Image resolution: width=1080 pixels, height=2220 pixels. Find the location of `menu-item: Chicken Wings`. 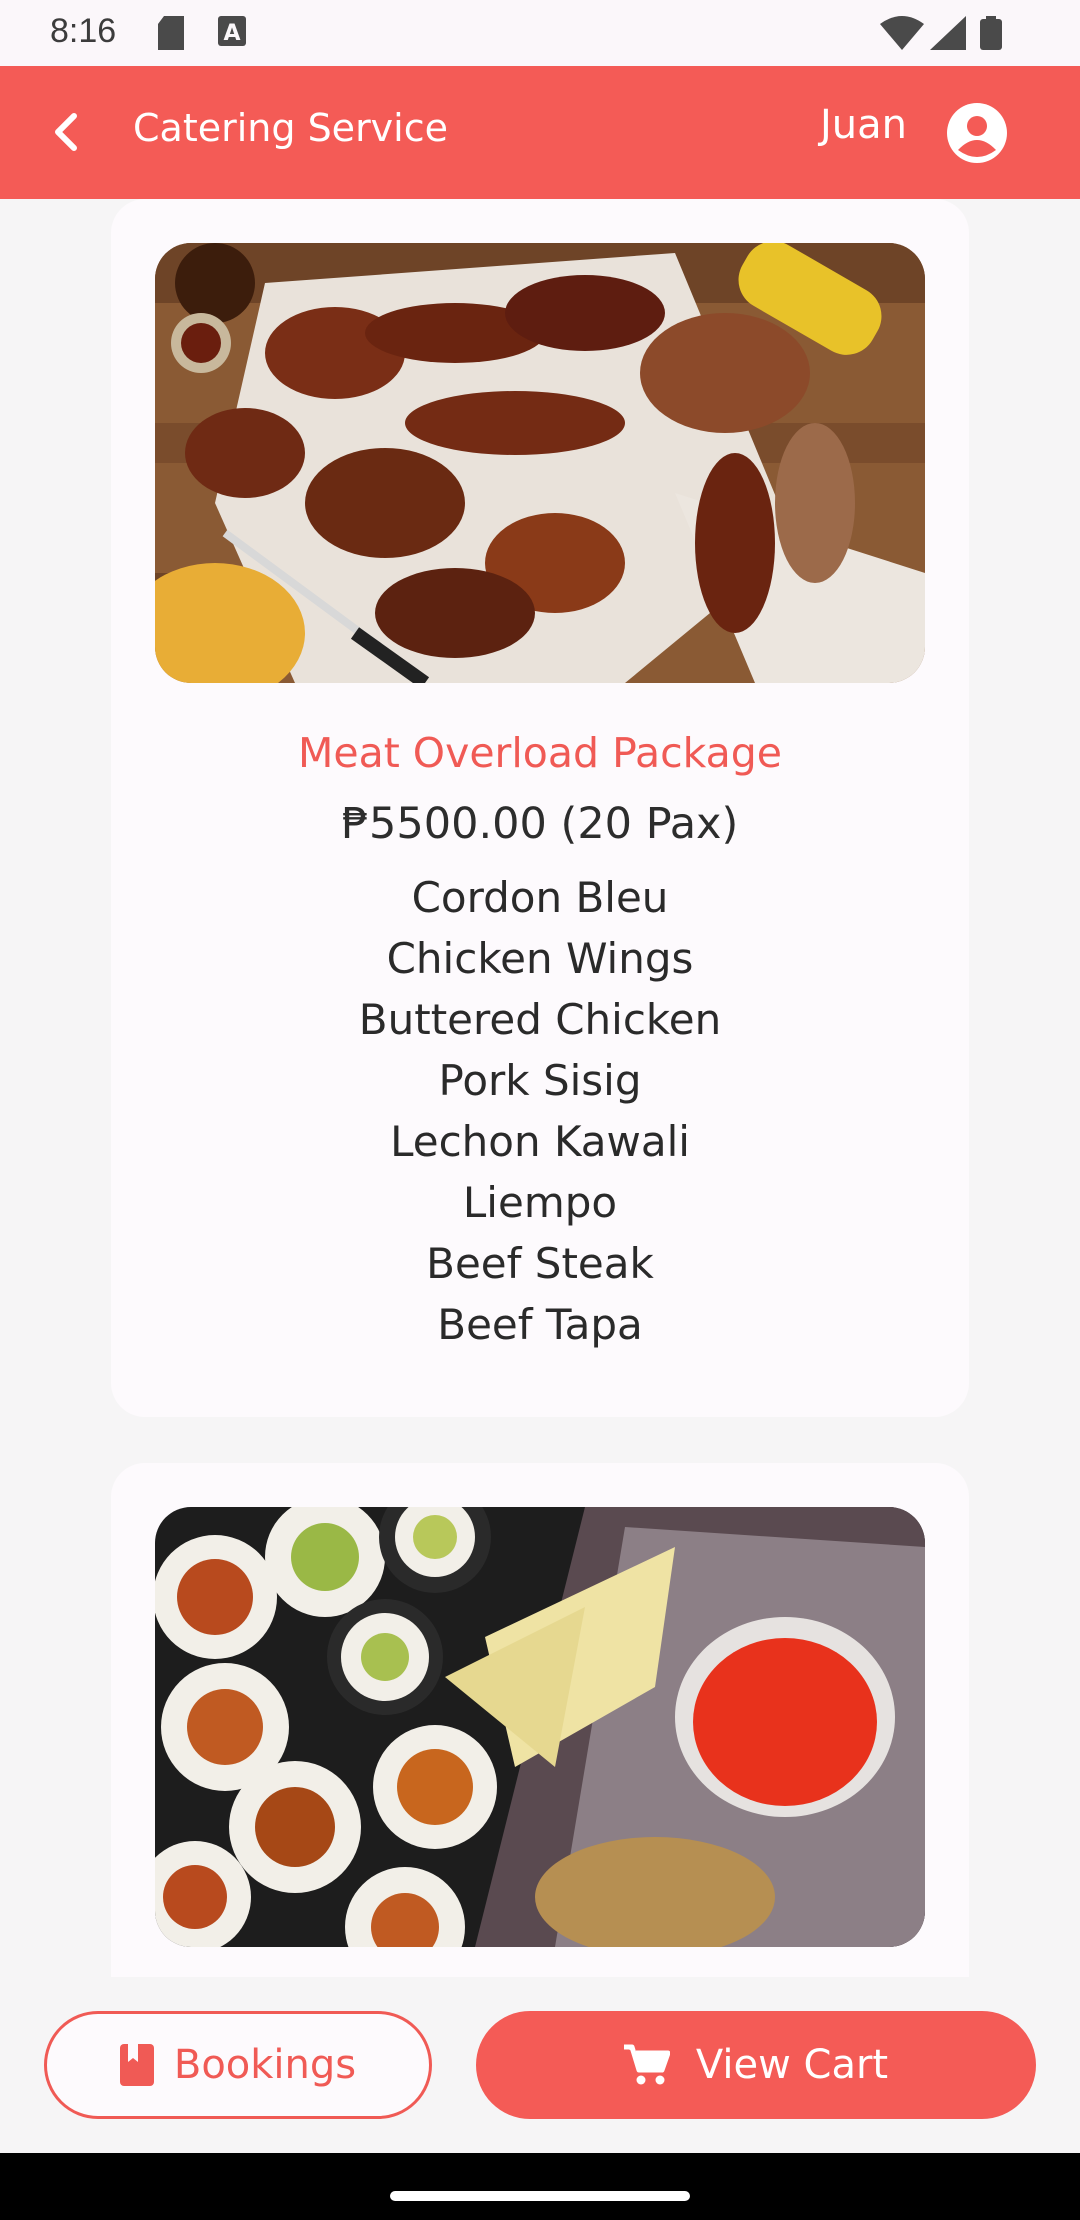

menu-item: Chicken Wings is located at coordinates (540, 958).